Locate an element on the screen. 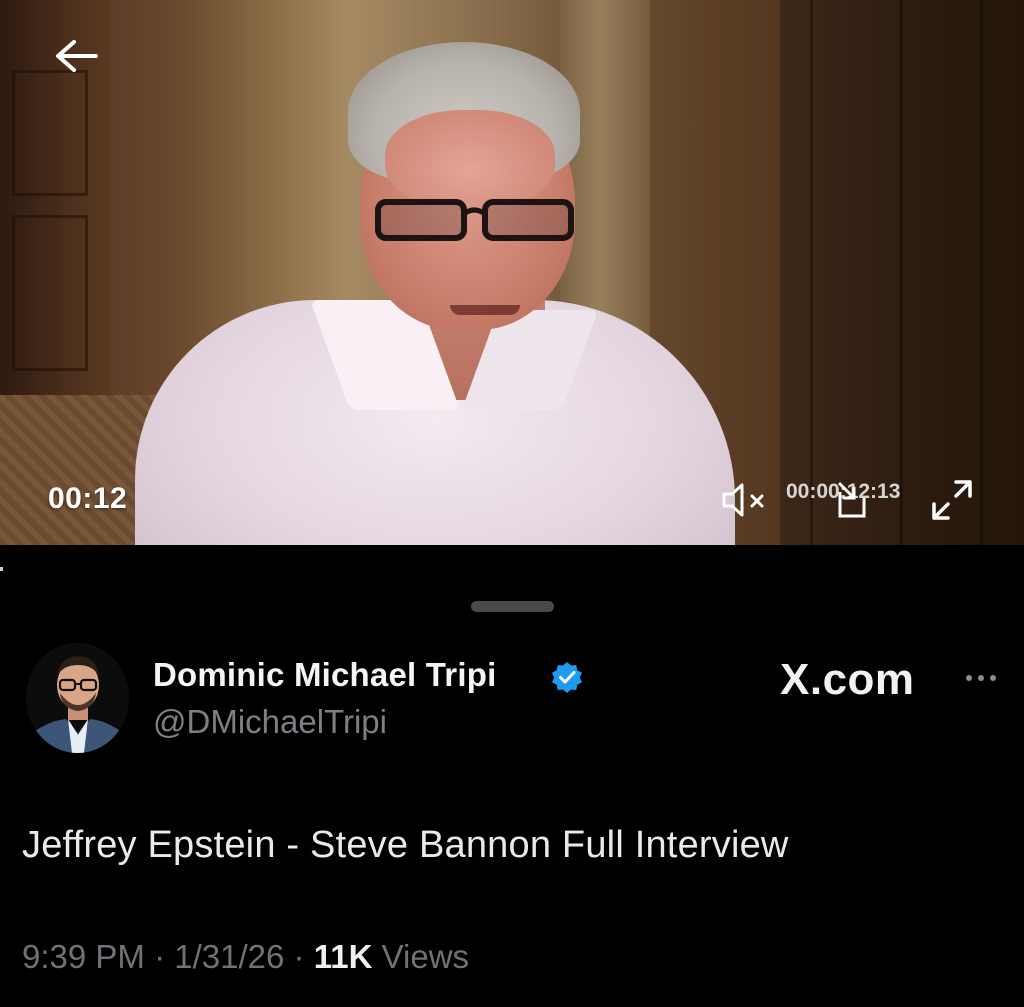 This screenshot has width=1024, height=1007. post-metadata: 9:39 PM · 1/31/26 · 11K Views is located at coordinates (245, 957).